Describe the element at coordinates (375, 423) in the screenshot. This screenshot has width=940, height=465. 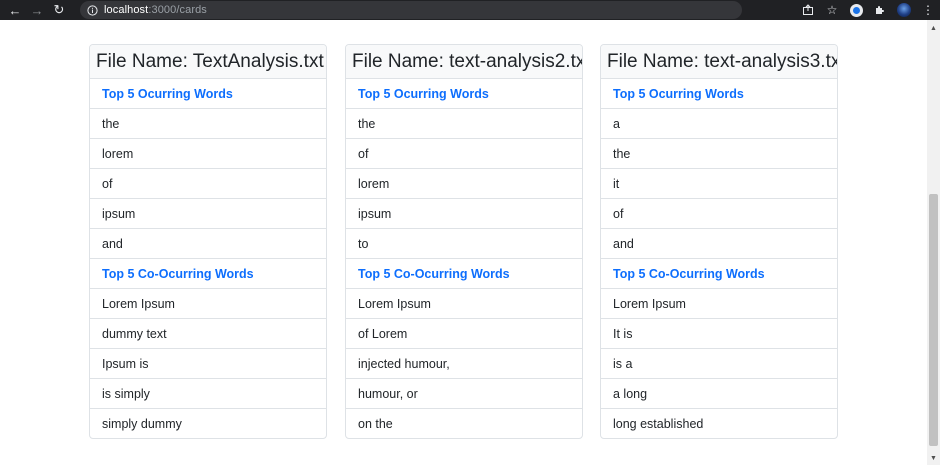
I see `list-item: on the` at that location.